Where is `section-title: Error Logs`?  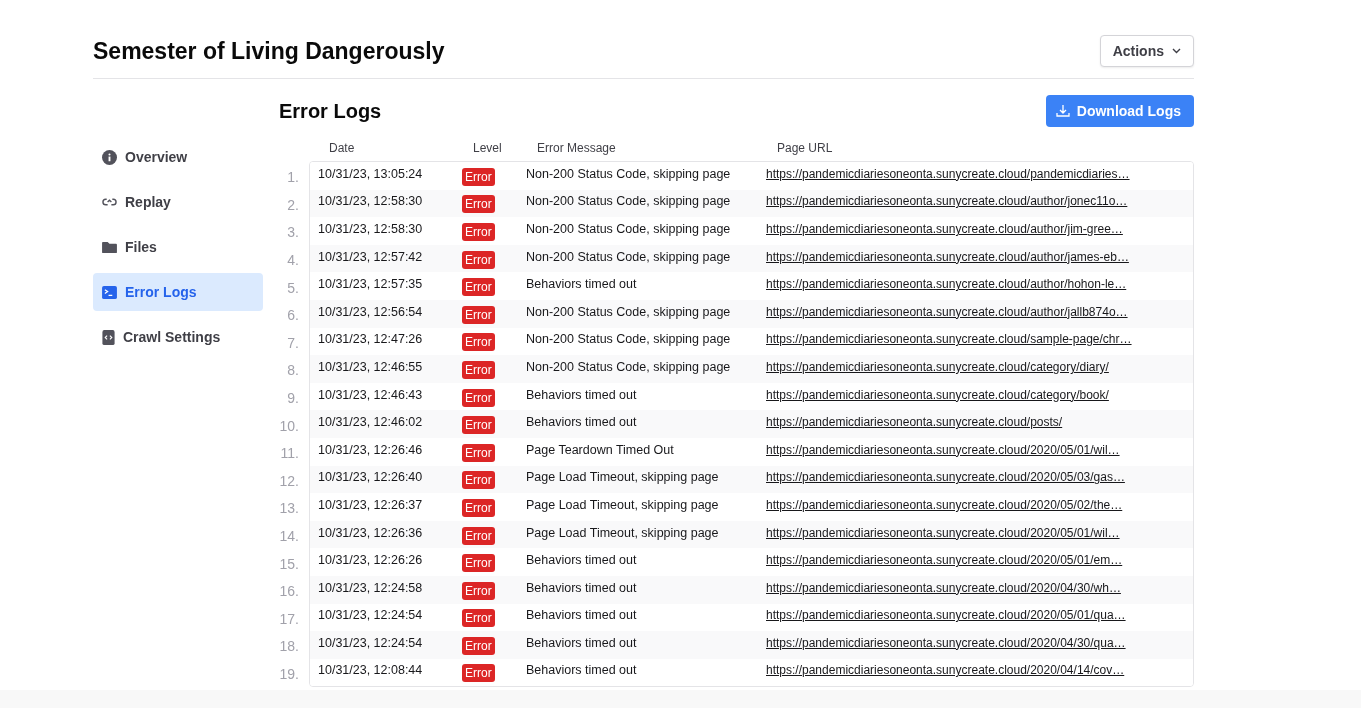
section-title: Error Logs is located at coordinates (330, 111).